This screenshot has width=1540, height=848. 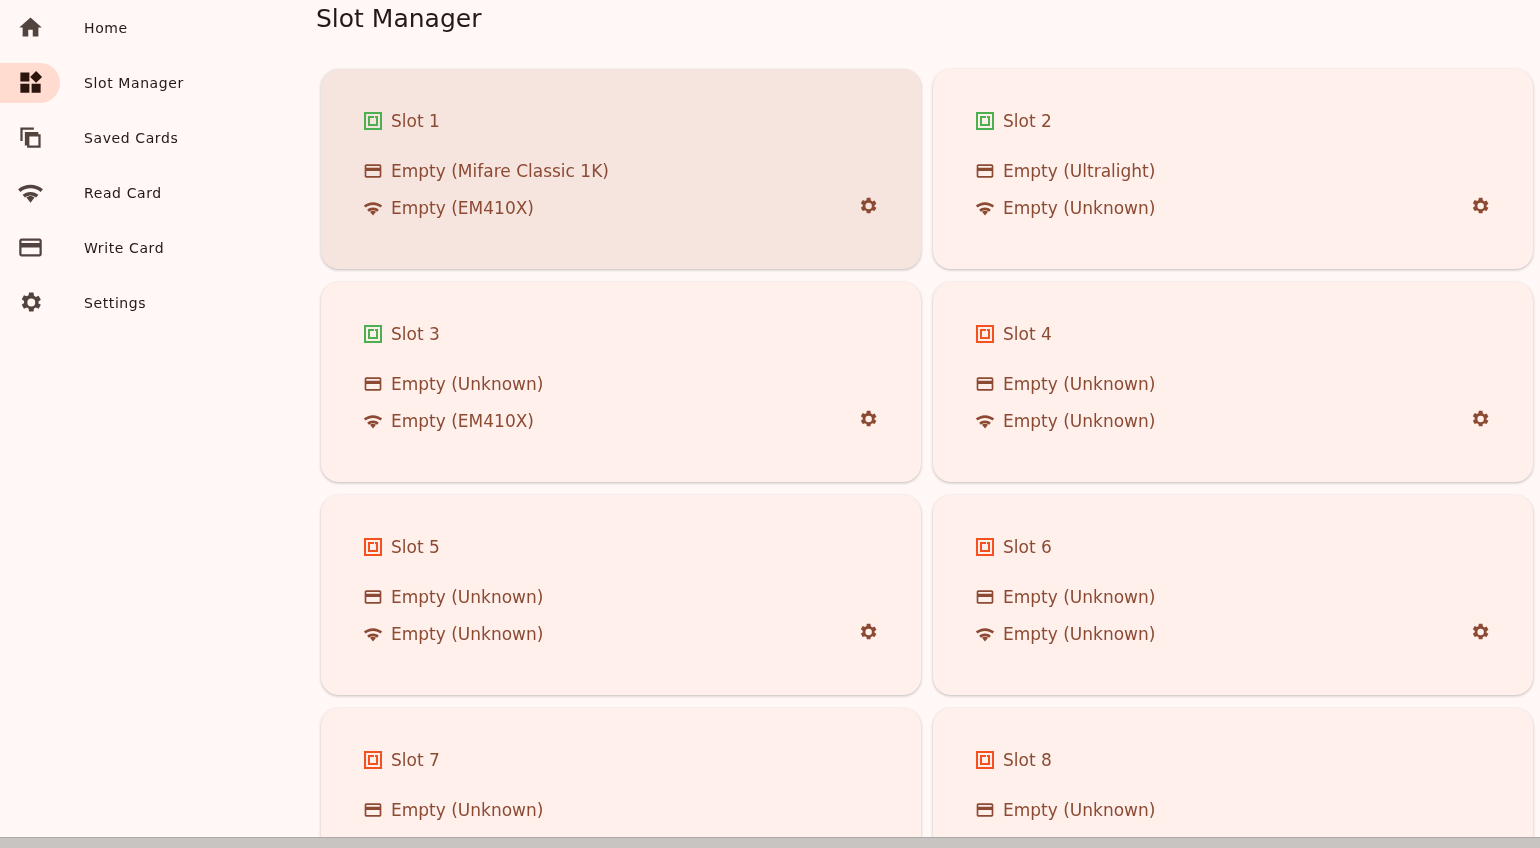 I want to click on hf-card-label: Empty (Ultralight), so click(x=1079, y=171).